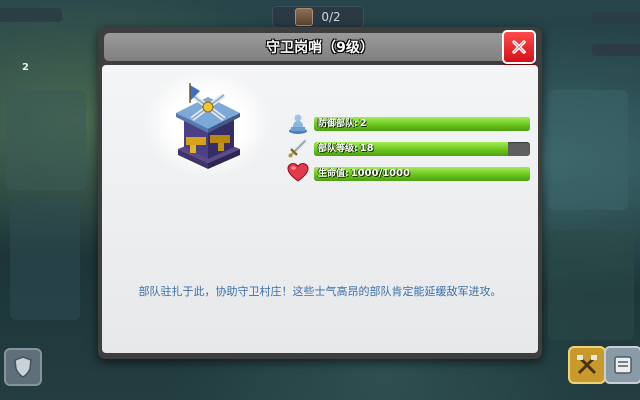 The height and width of the screenshot is (400, 640). Describe the element at coordinates (422, 174) in the screenshot. I see `hitpoints-bar: 生命值: 1000/1000` at that location.